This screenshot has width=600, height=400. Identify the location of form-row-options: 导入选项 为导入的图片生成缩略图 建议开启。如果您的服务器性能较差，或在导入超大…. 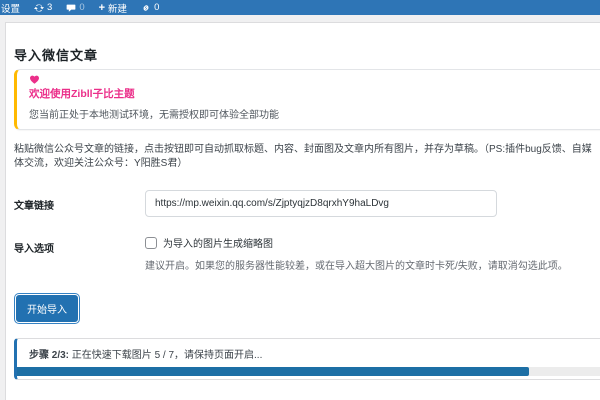
(307, 252).